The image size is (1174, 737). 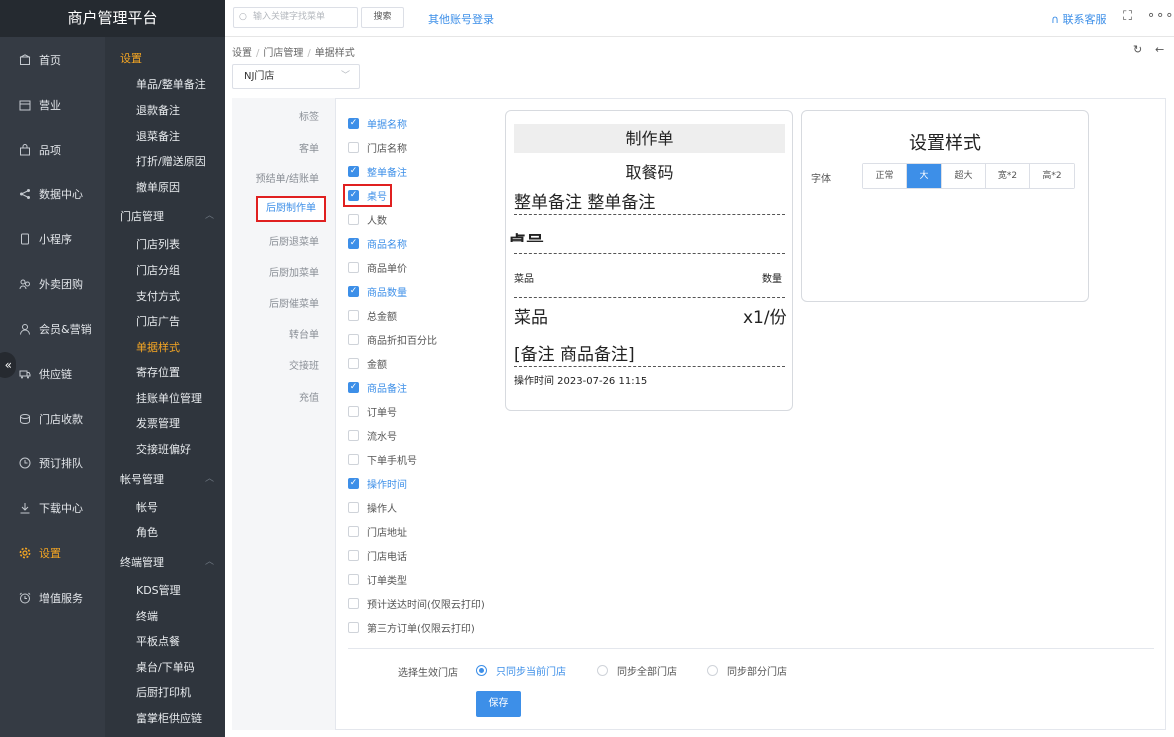 What do you see at coordinates (392, 339) in the screenshot?
I see `field-option: 商品折扣百分比` at bounding box center [392, 339].